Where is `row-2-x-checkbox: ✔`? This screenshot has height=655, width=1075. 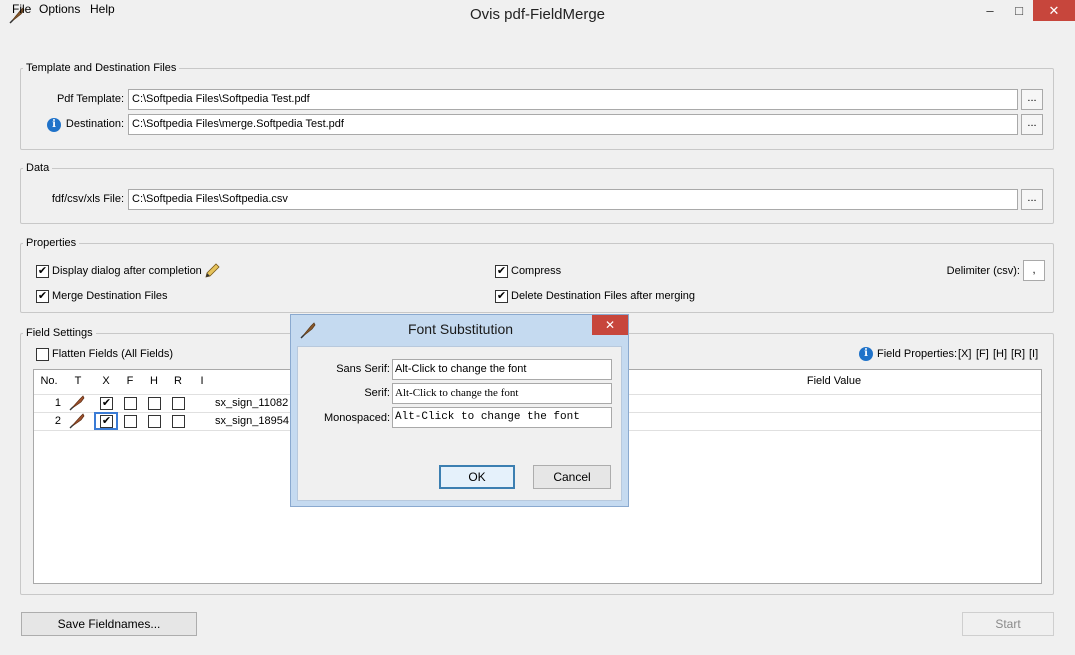
row-2-x-checkbox: ✔ is located at coordinates (106, 421).